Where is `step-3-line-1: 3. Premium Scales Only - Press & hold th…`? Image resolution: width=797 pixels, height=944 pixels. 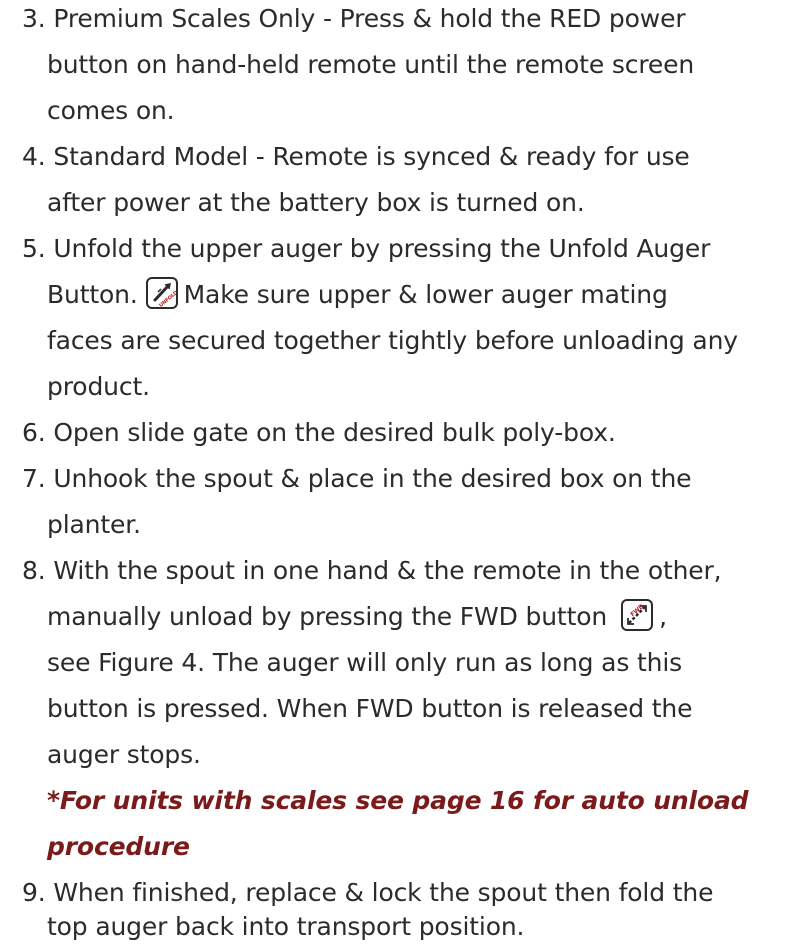 step-3-line-1: 3. Premium Scales Only - Press & hold th… is located at coordinates (354, 18).